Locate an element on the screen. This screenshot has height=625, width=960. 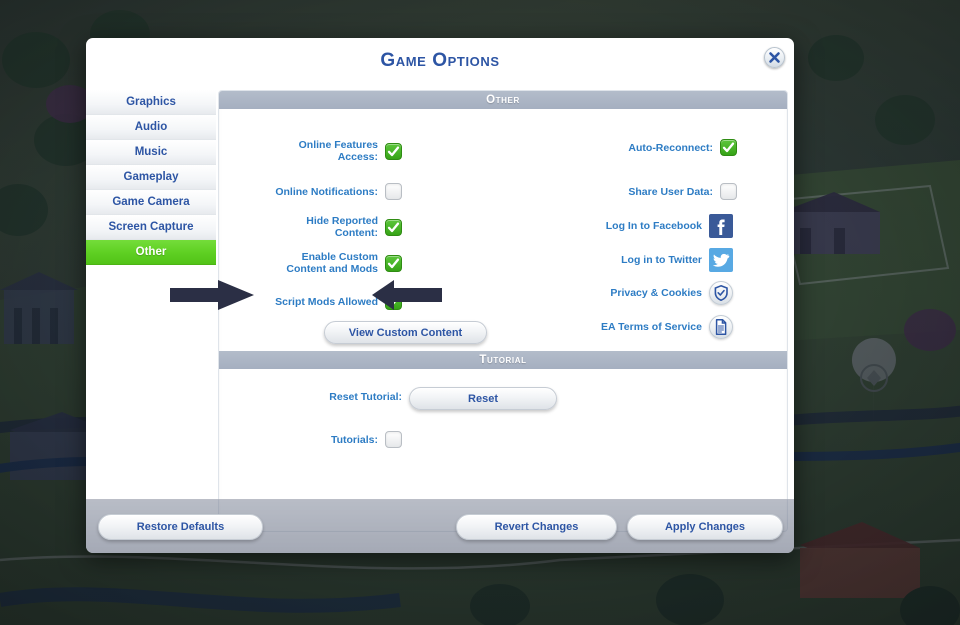
sidebar-item-label: Graphics is located at coordinates (151, 102).